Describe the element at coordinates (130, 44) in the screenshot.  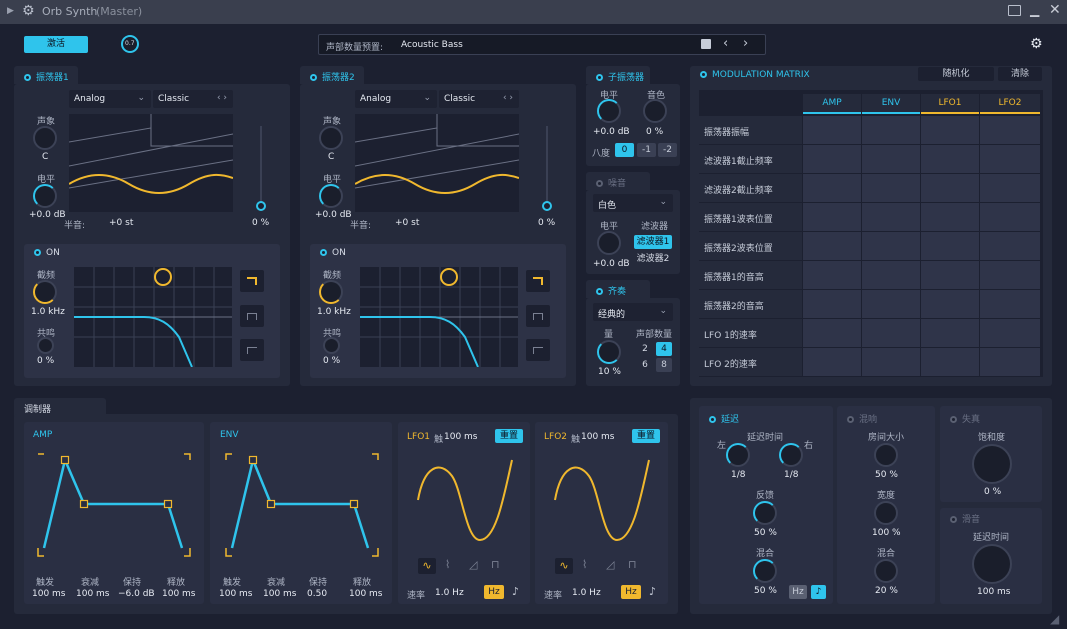
I see `master-knob: 0.7` at that location.